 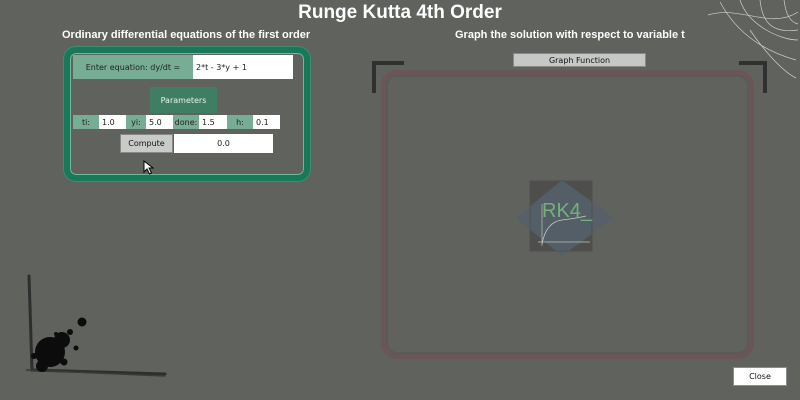 I want to click on compute-button: Compute, so click(x=146, y=143).